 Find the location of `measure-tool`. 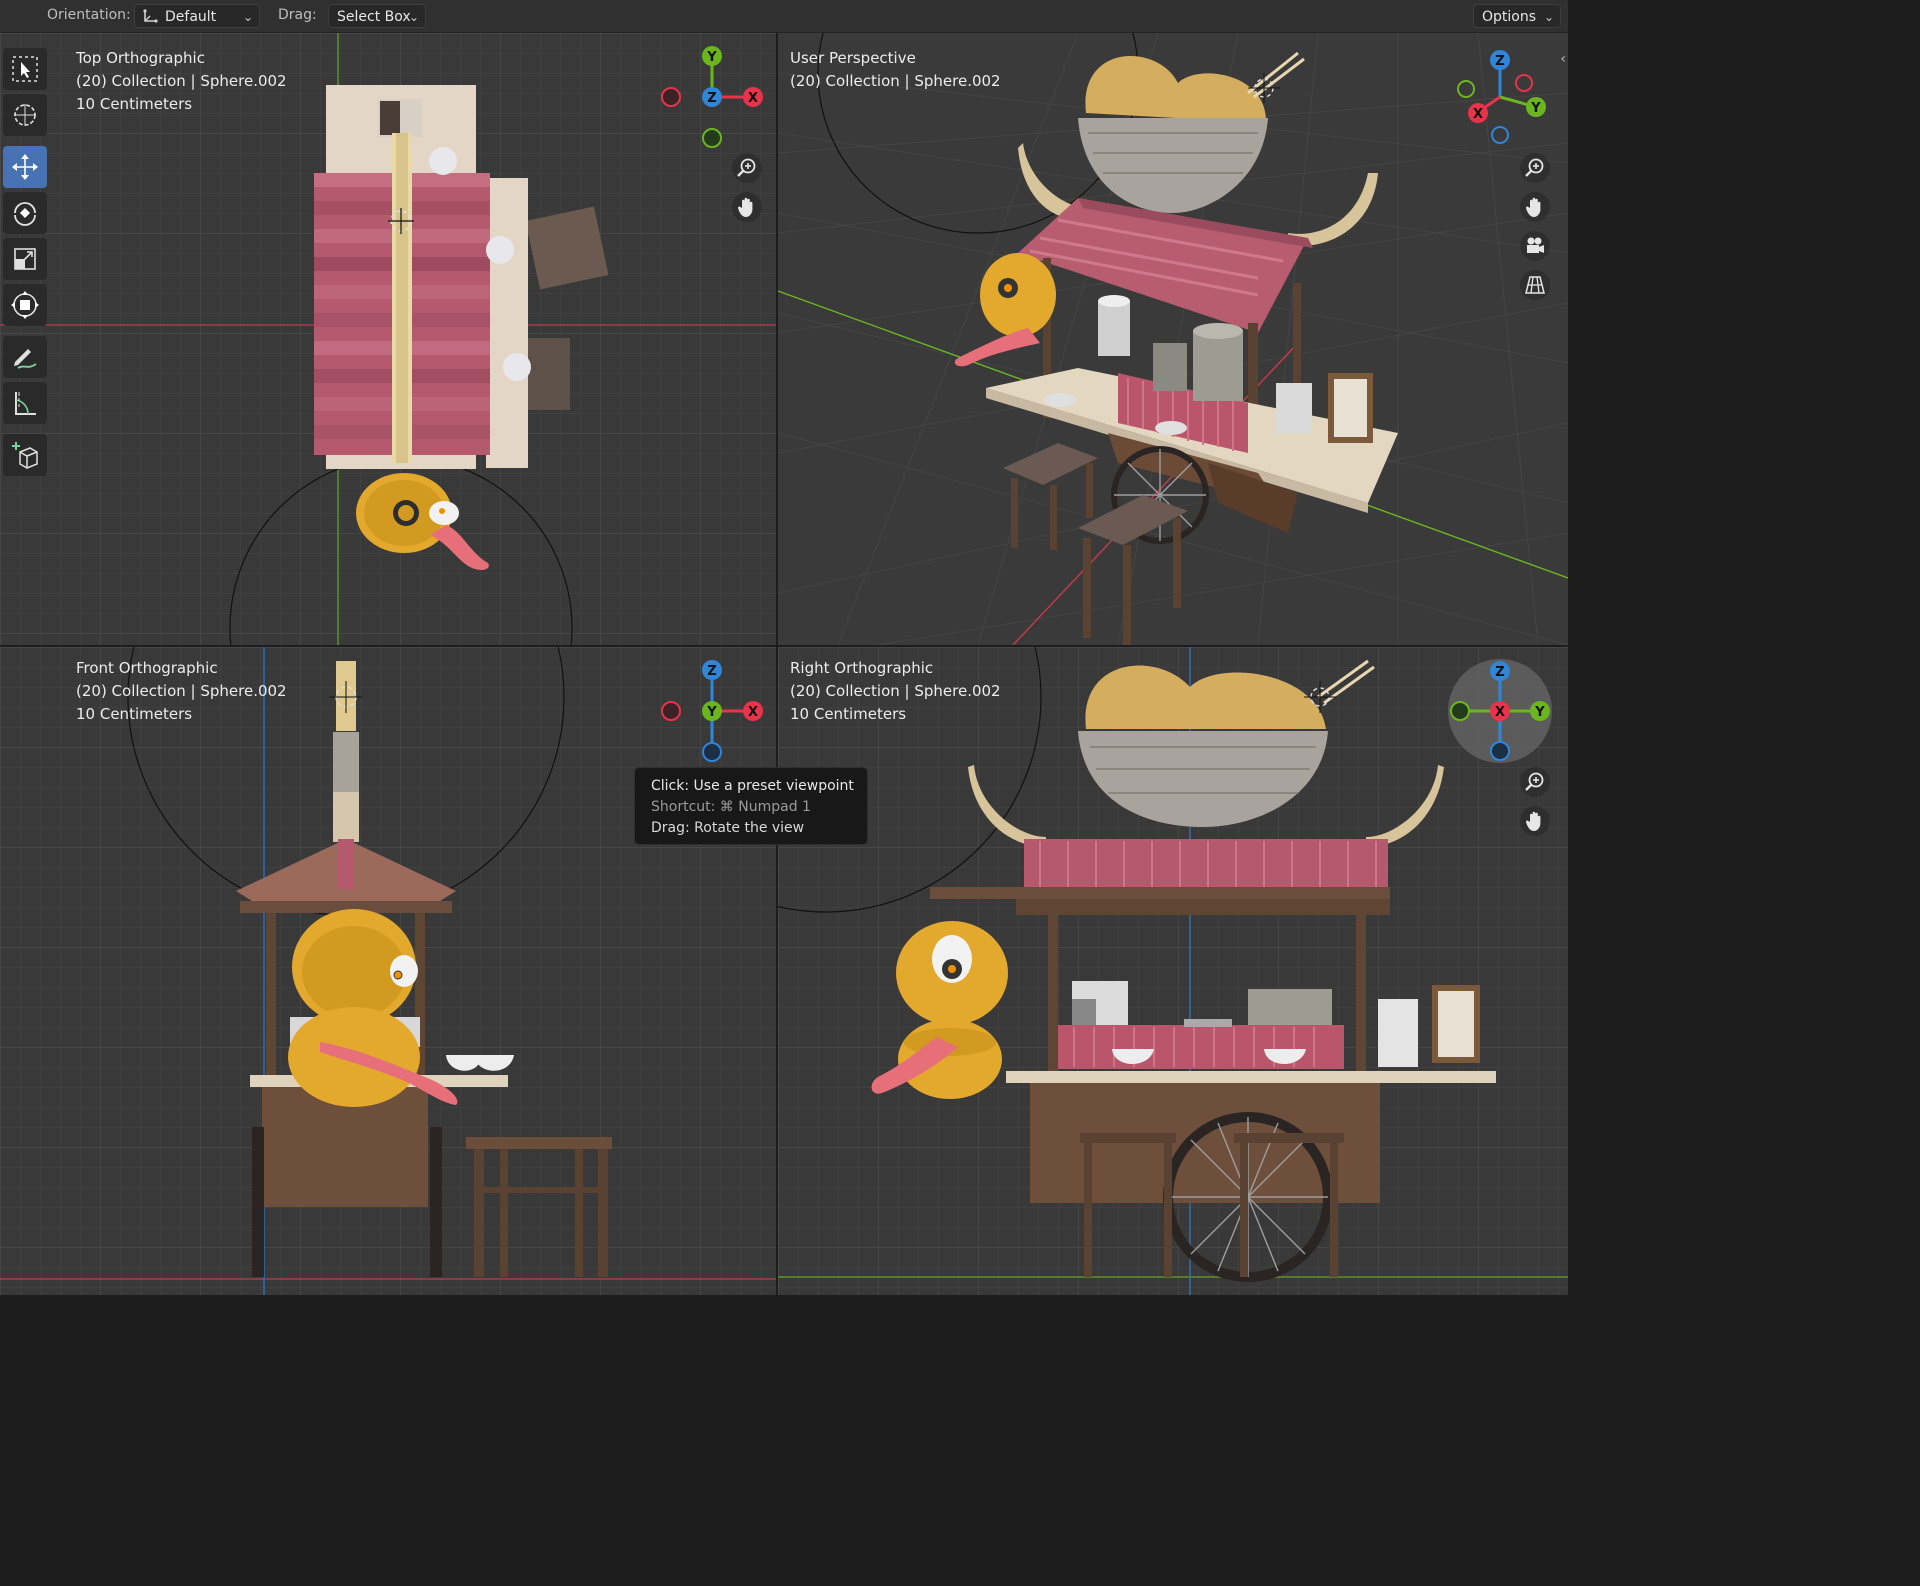

measure-tool is located at coordinates (25, 403).